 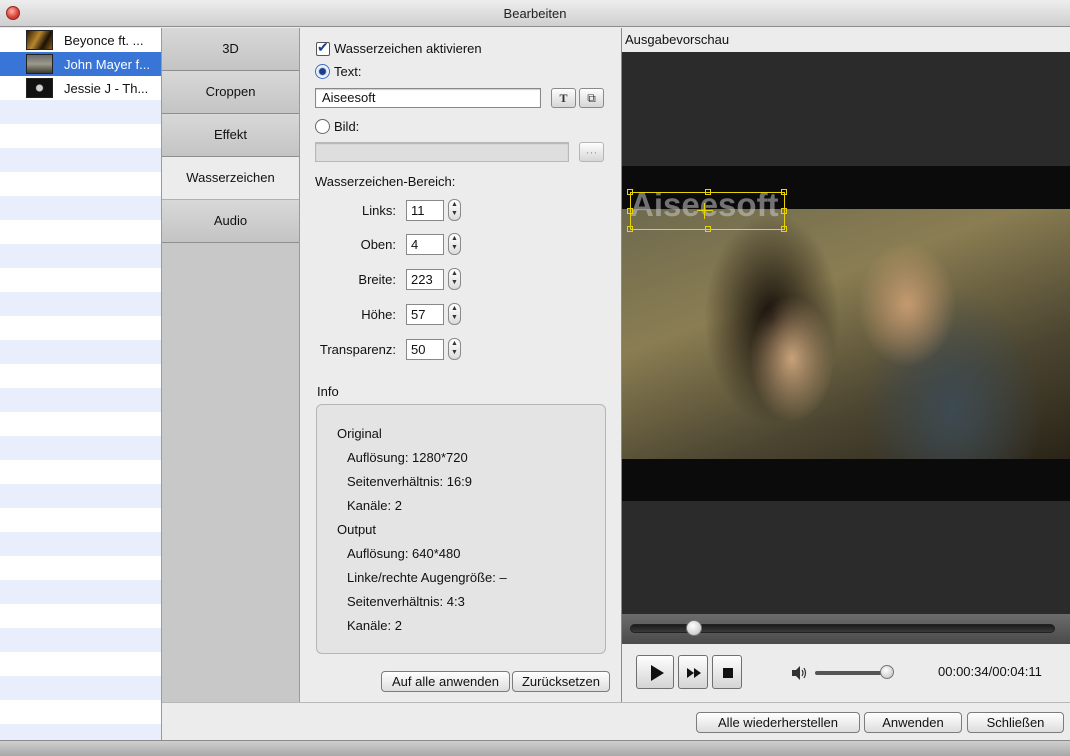 What do you see at coordinates (323, 47) in the screenshot?
I see `enable-watermark-checkbox` at bounding box center [323, 47].